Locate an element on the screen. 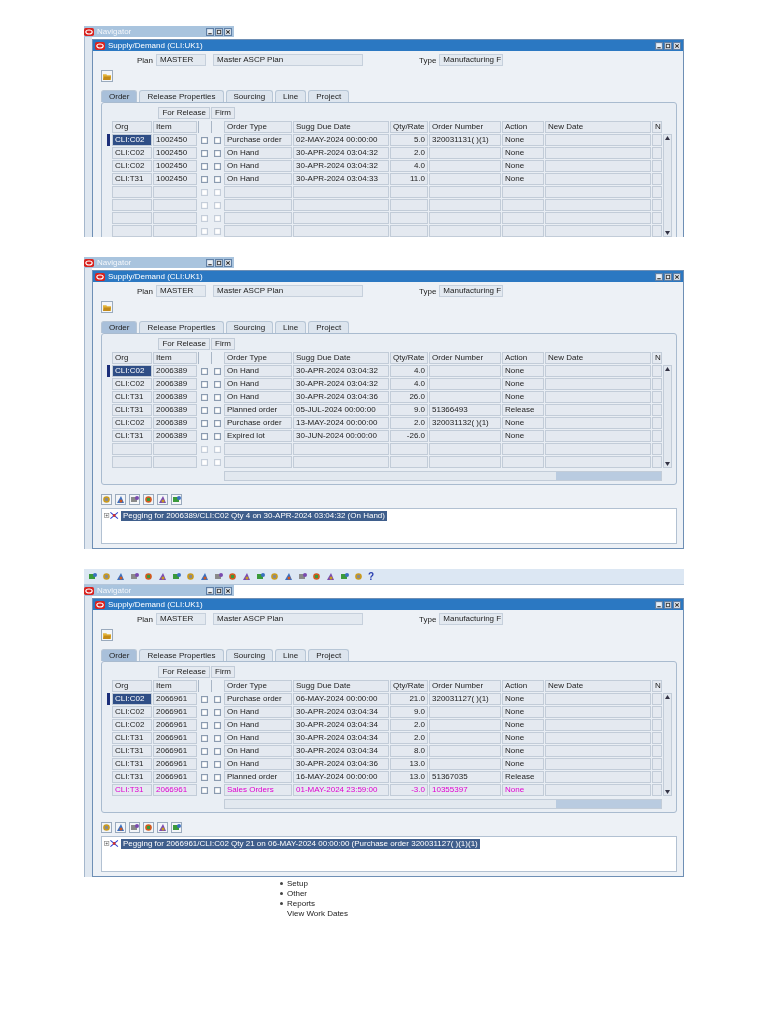 The width and height of the screenshot is (768, 1024). tab: Order is located at coordinates (119, 655).